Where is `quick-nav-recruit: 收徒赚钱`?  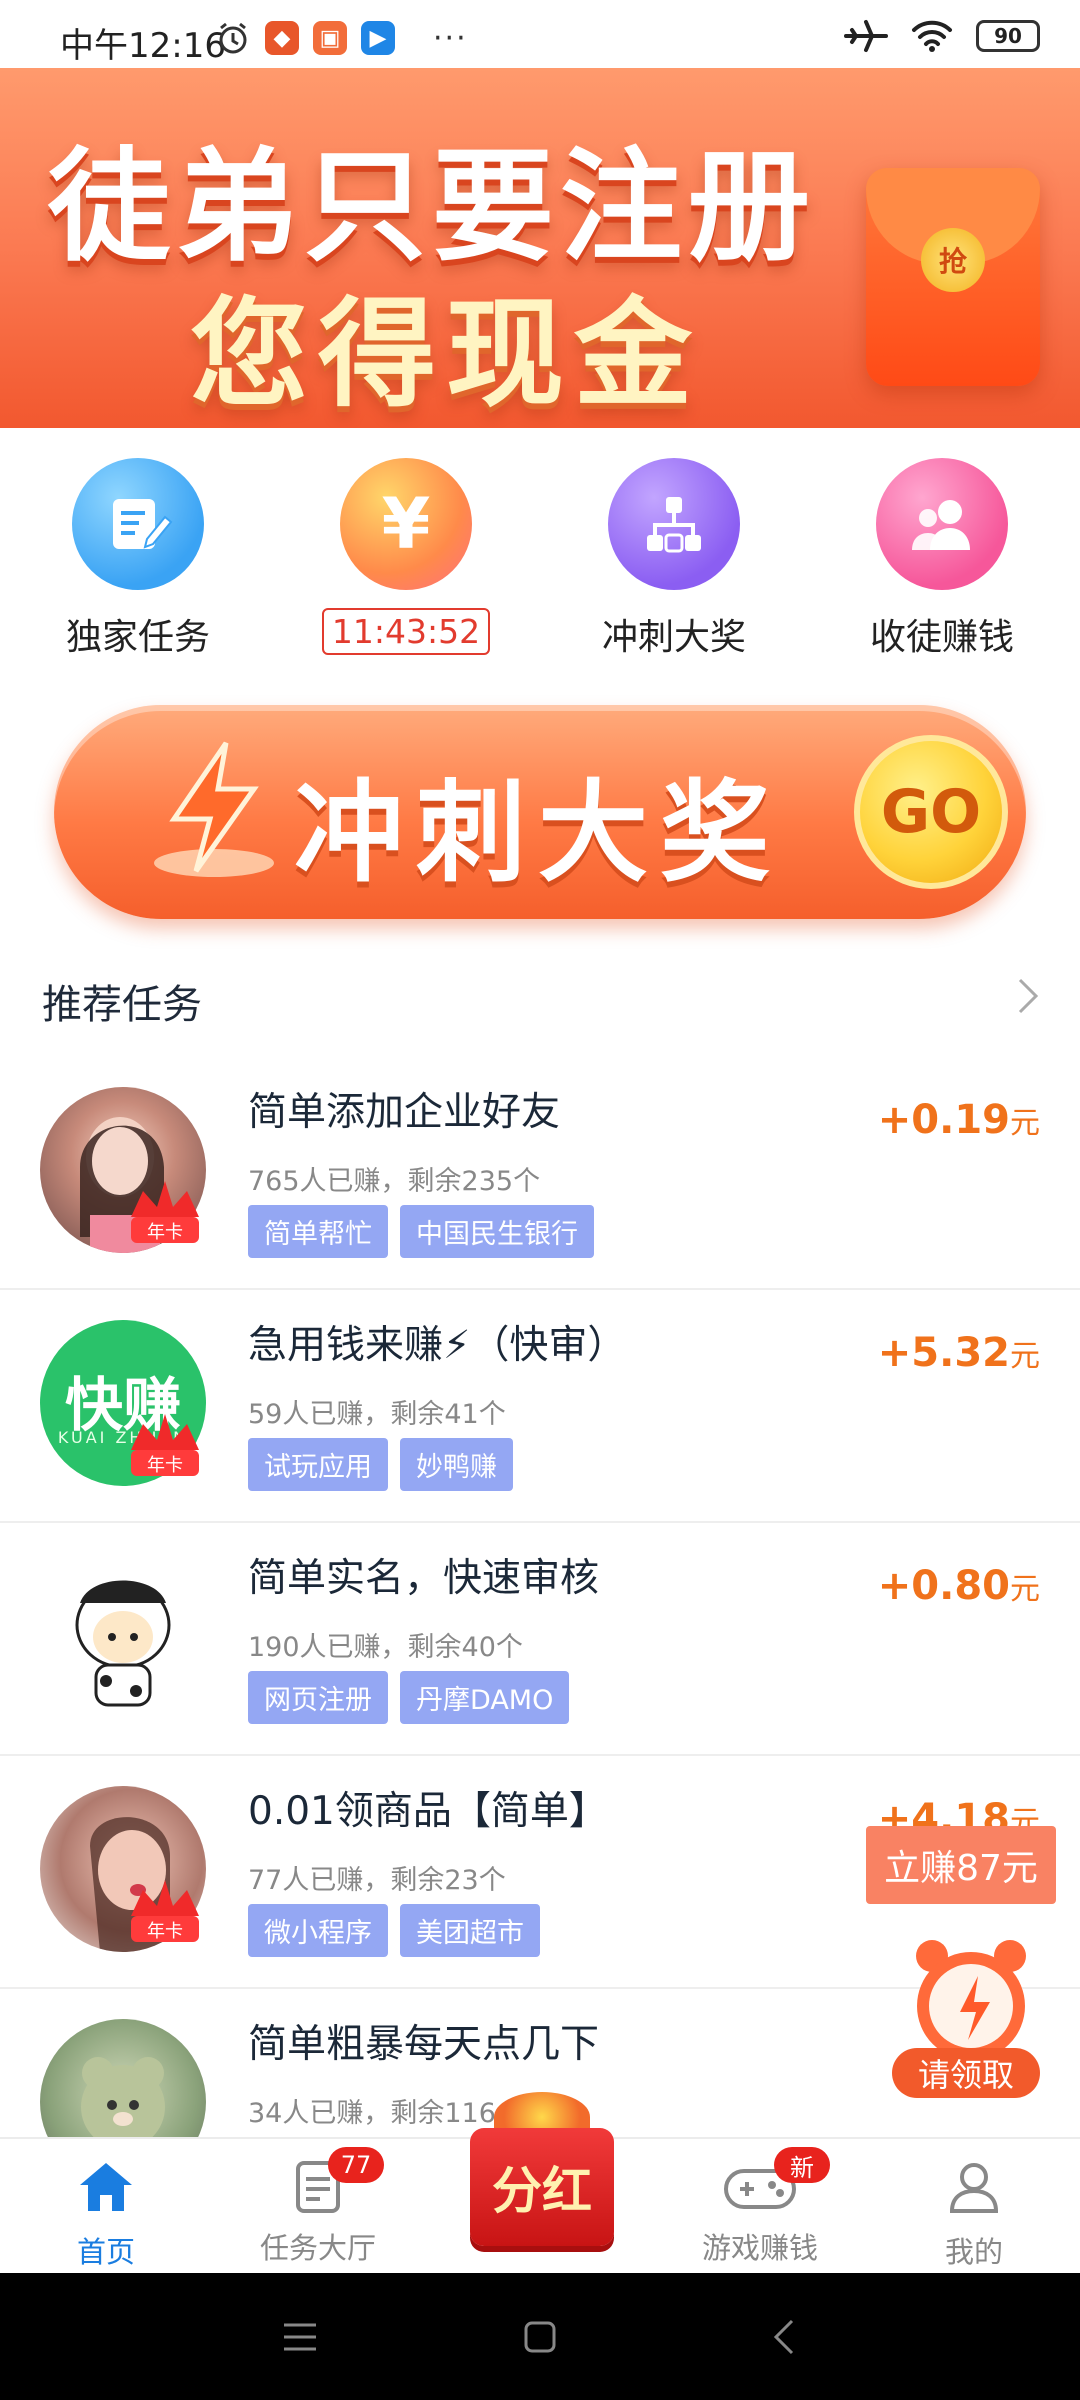 quick-nav-recruit: 收徒赚钱 is located at coordinates (942, 559).